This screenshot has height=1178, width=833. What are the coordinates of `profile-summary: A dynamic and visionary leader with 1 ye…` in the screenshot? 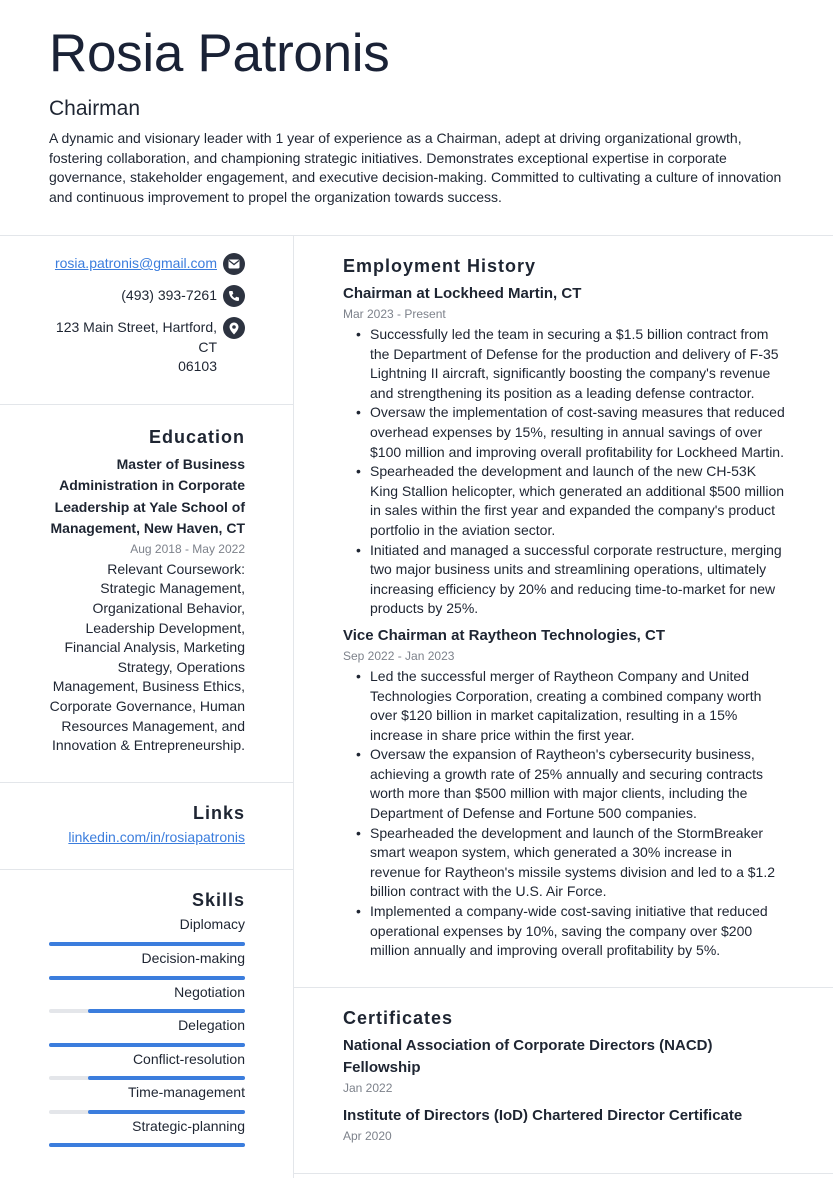 It's located at (415, 167).